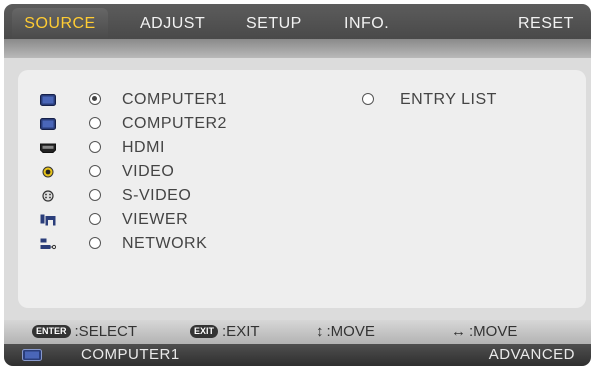 The height and width of the screenshot is (370, 595). I want to click on updown-arrow-icon: ↕, so click(320, 331).